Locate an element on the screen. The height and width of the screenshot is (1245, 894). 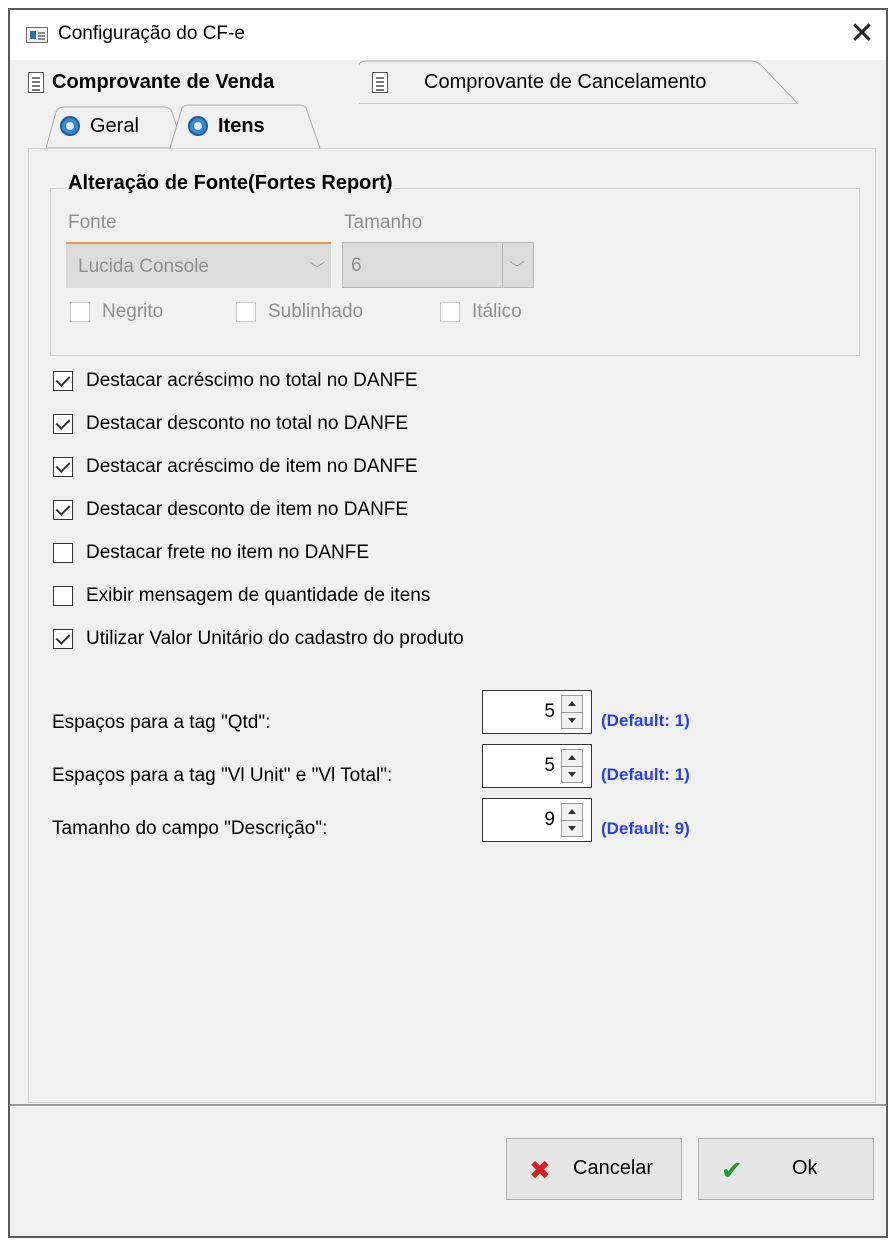
italico-label: Itálico is located at coordinates (497, 311).